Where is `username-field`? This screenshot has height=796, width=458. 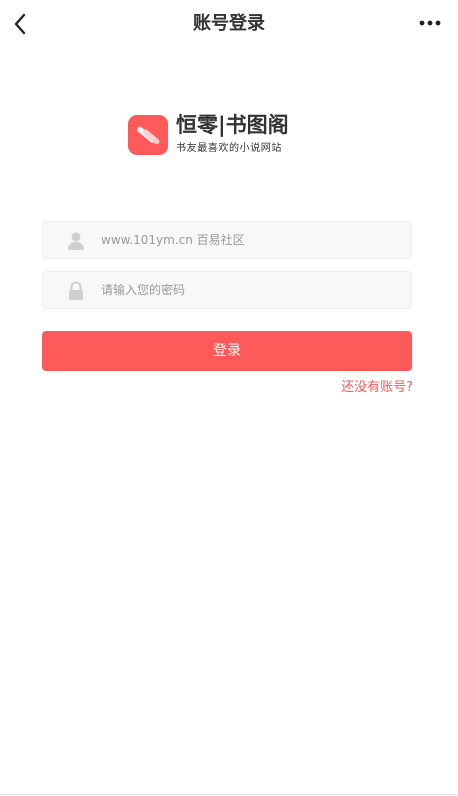 username-field is located at coordinates (227, 240).